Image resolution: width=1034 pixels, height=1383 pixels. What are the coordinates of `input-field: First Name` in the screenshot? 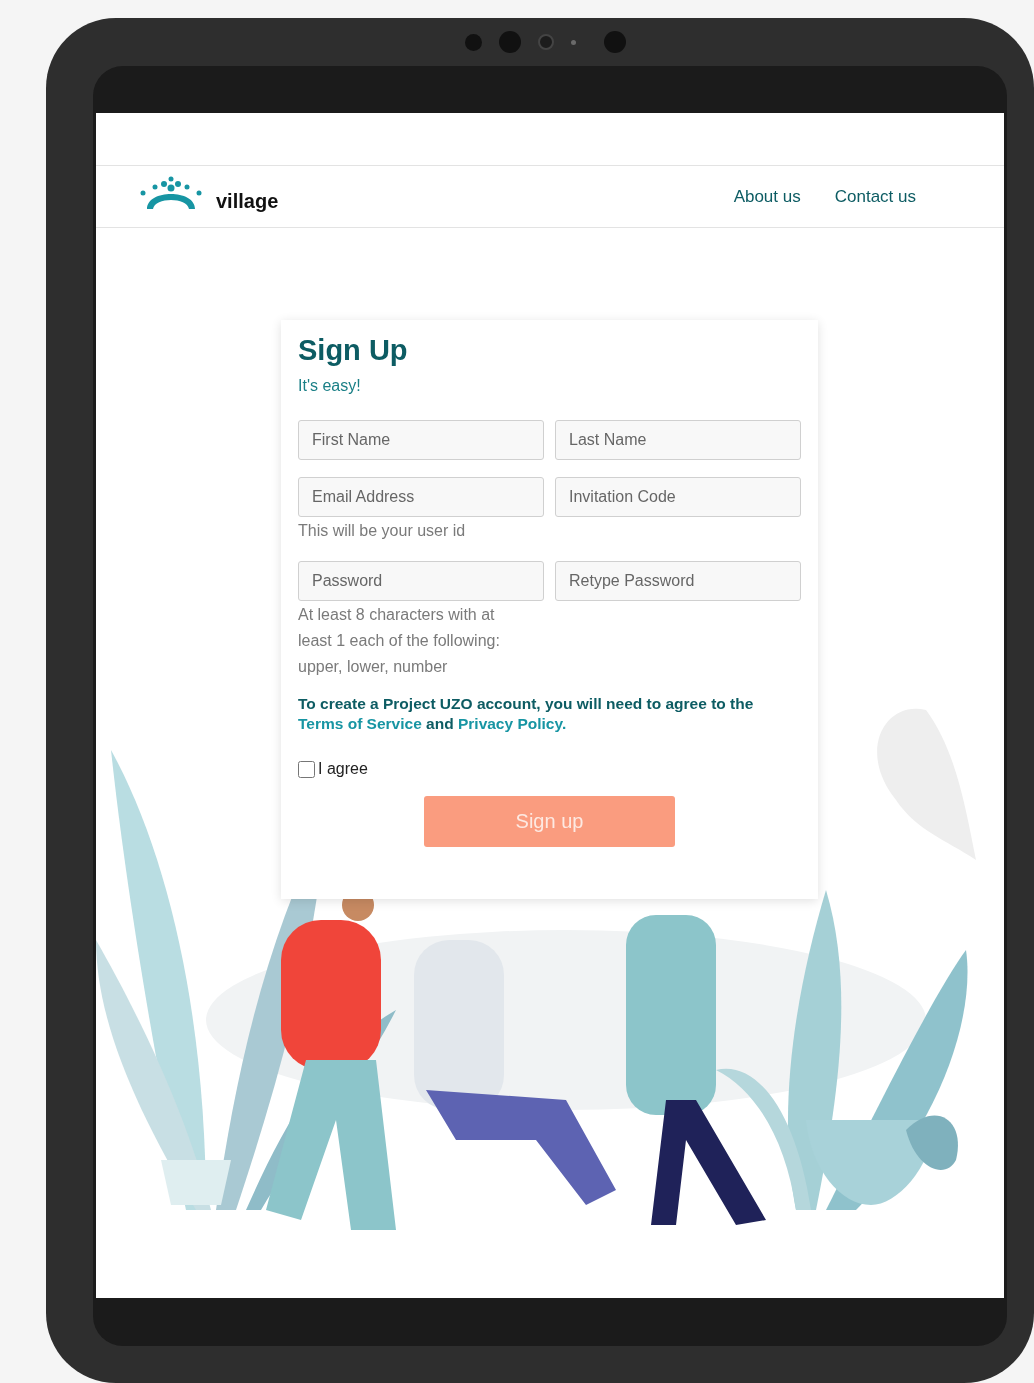 It's located at (421, 440).